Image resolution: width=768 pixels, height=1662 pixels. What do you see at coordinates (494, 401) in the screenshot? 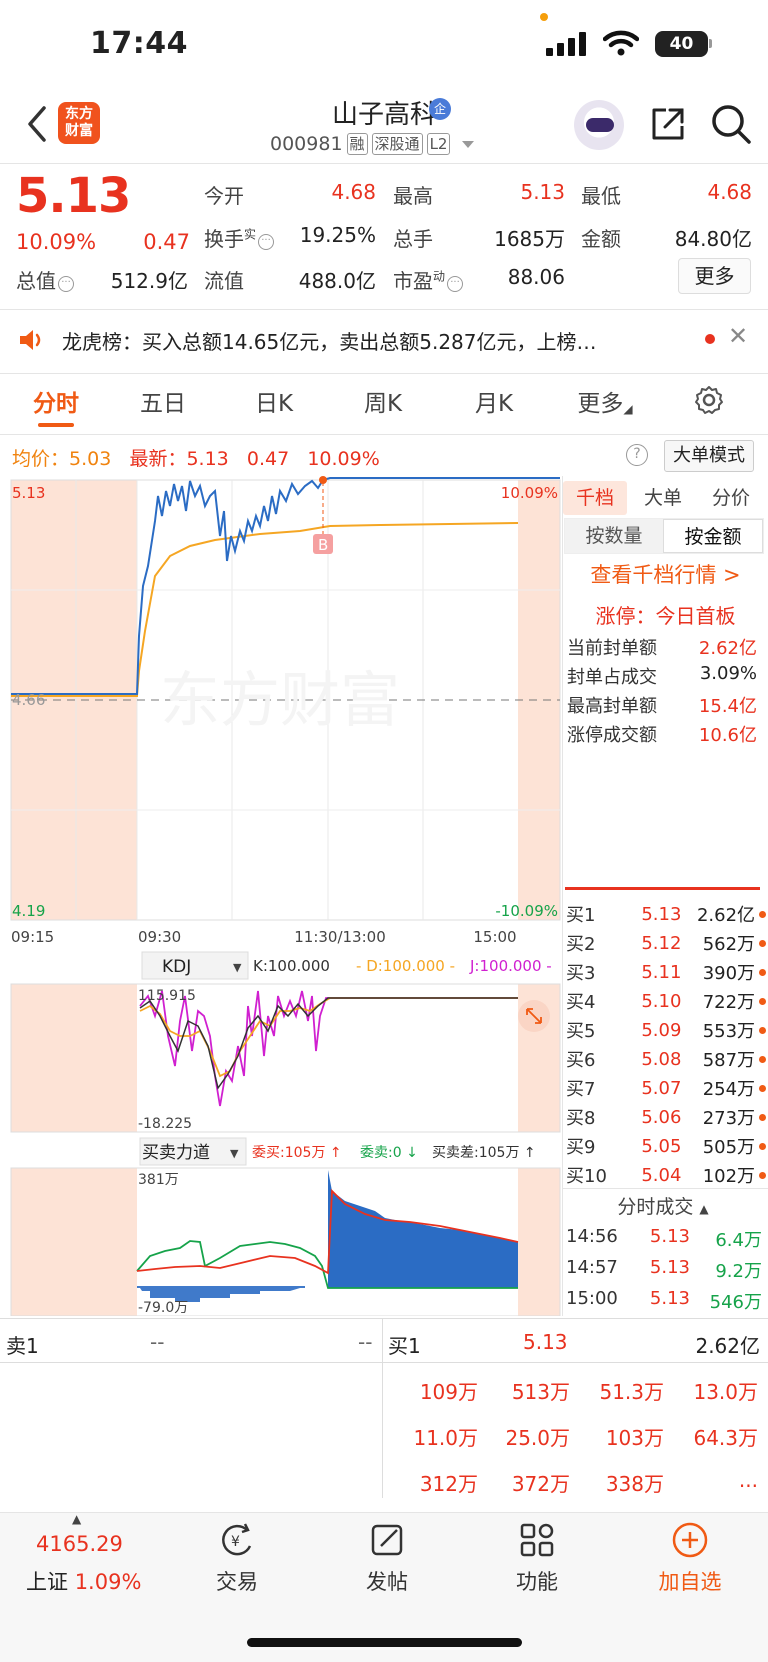
I see `tab-monthly-k: 月K` at bounding box center [494, 401].